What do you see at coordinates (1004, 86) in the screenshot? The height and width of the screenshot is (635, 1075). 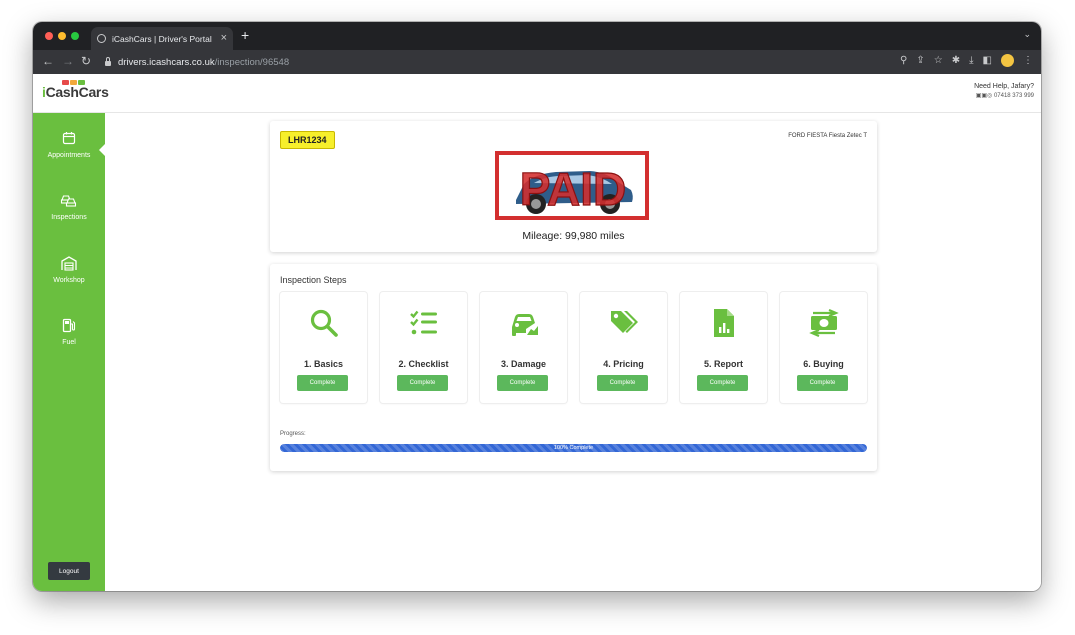 I see `help-title: Need Help, Jafary?` at bounding box center [1004, 86].